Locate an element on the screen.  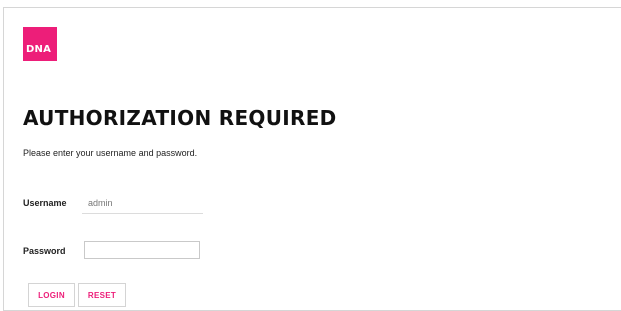
logo-text: DNA is located at coordinates (39, 49).